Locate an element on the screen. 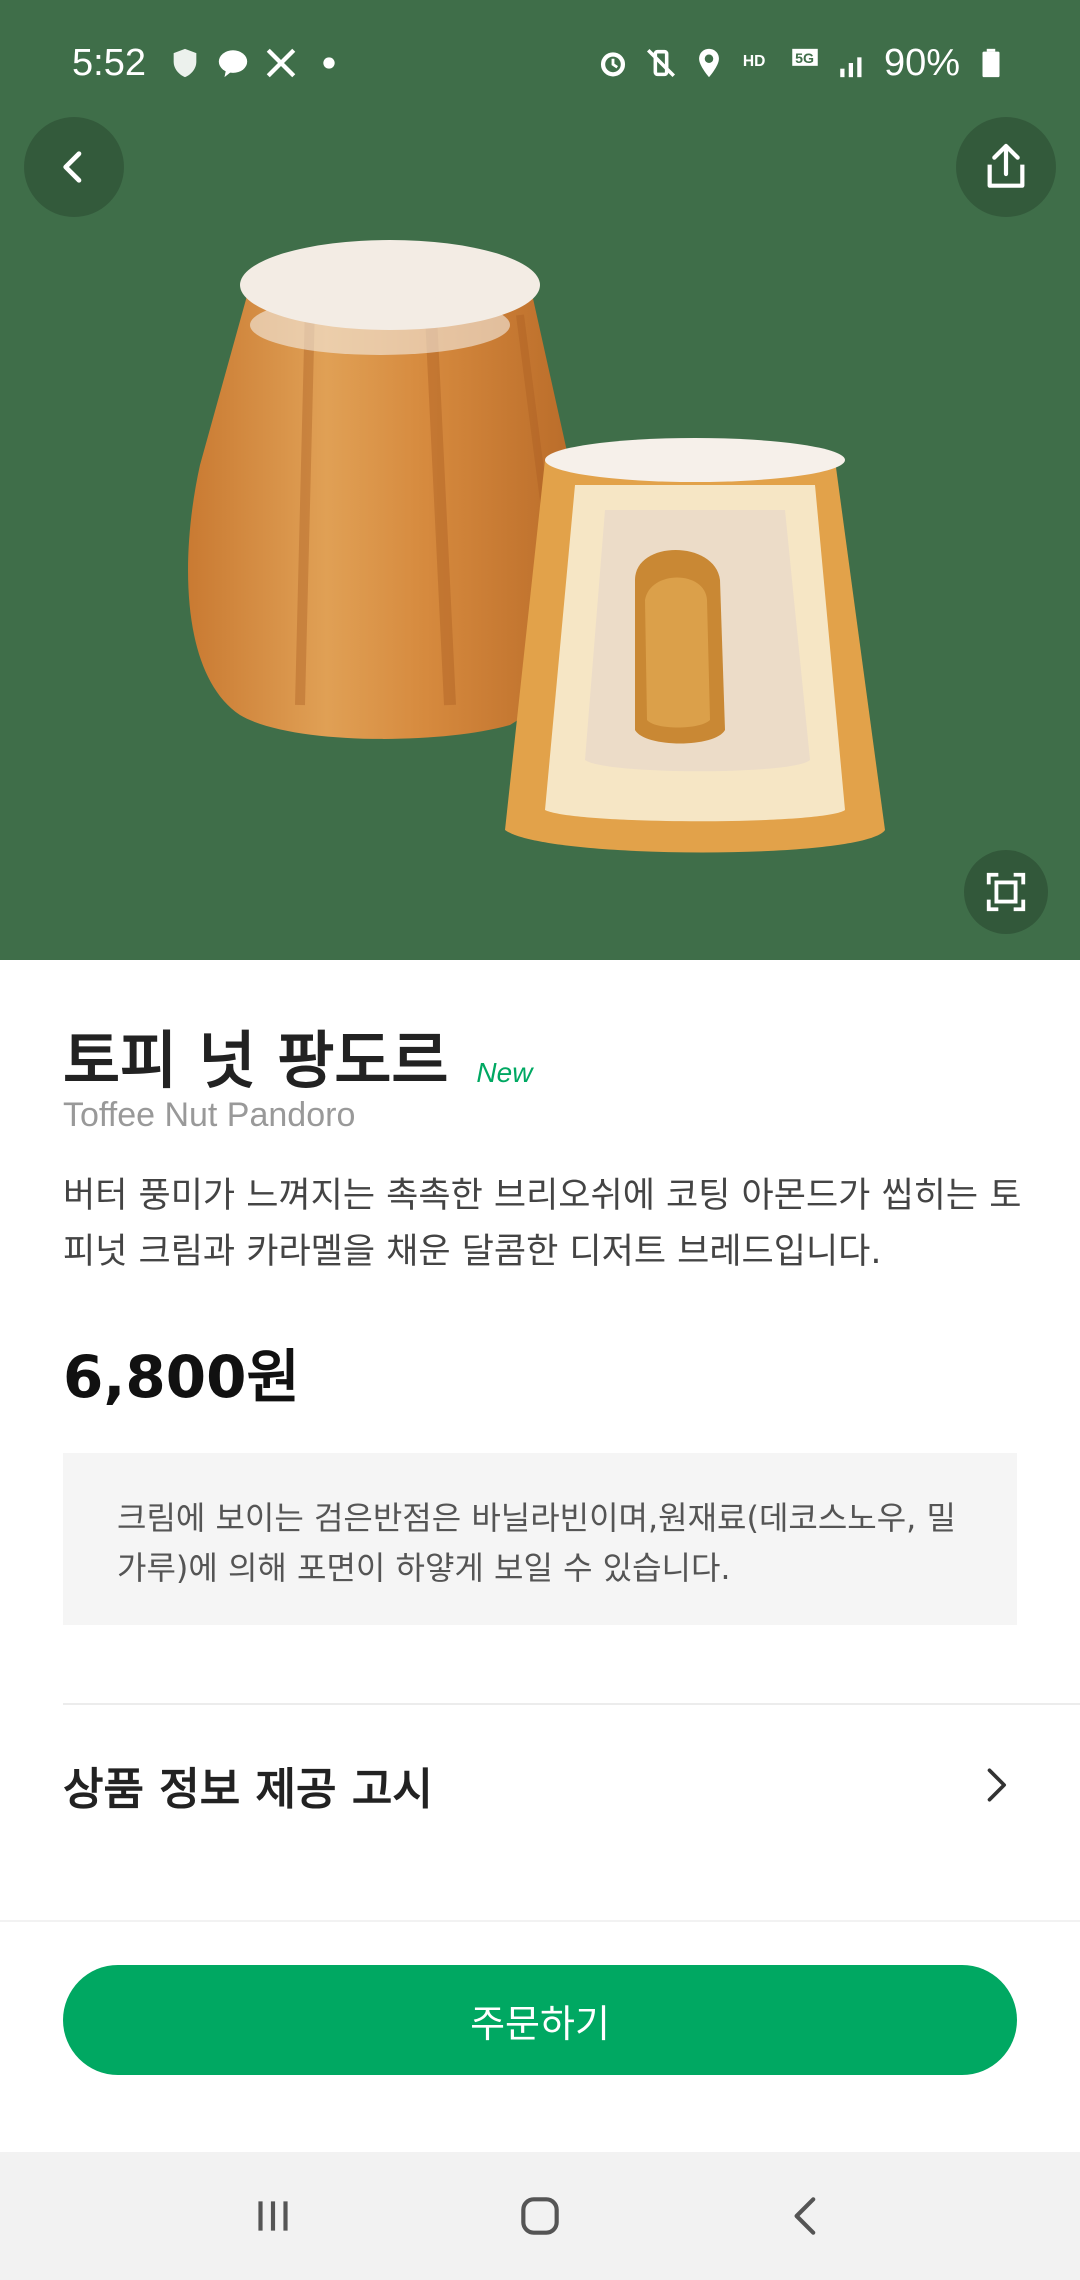 This screenshot has width=1080, height=2280. x-icon is located at coordinates (281, 63).